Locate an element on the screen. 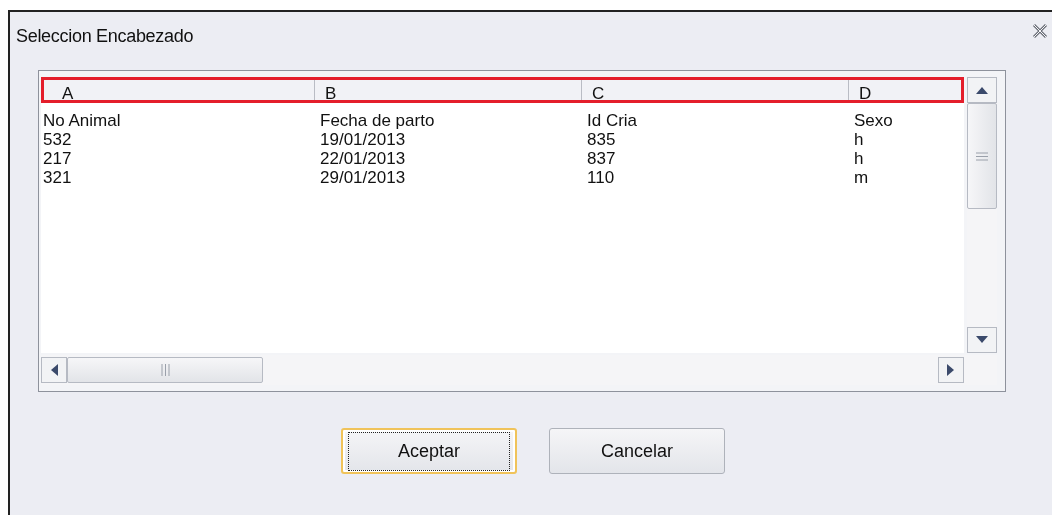  dialog-button: Aceptar is located at coordinates (429, 451).